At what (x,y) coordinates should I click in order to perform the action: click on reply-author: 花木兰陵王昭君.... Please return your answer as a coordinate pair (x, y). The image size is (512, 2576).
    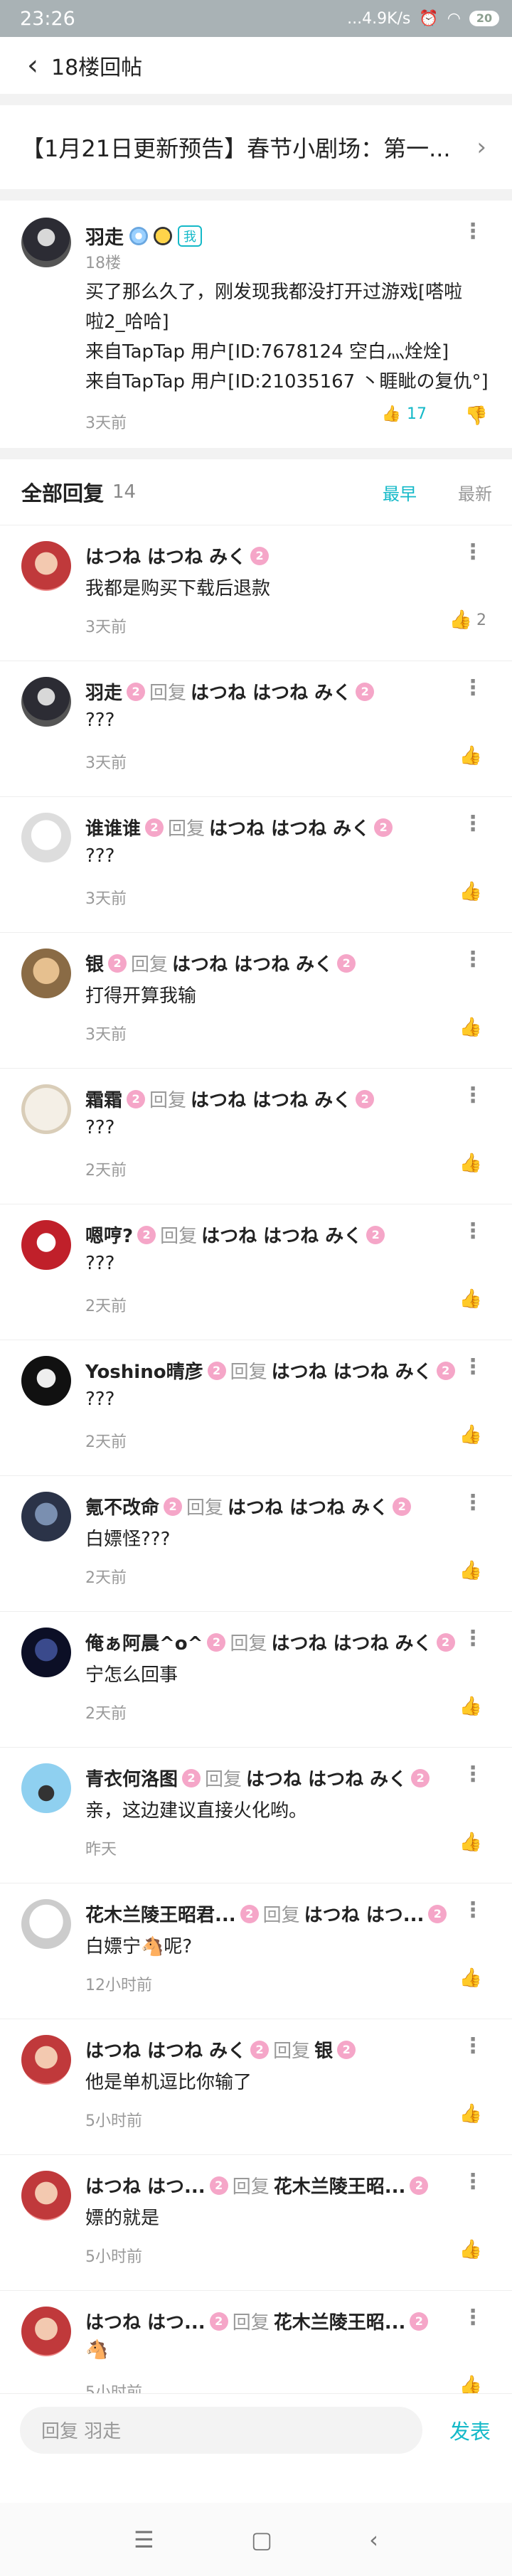
    Looking at the image, I should click on (160, 1914).